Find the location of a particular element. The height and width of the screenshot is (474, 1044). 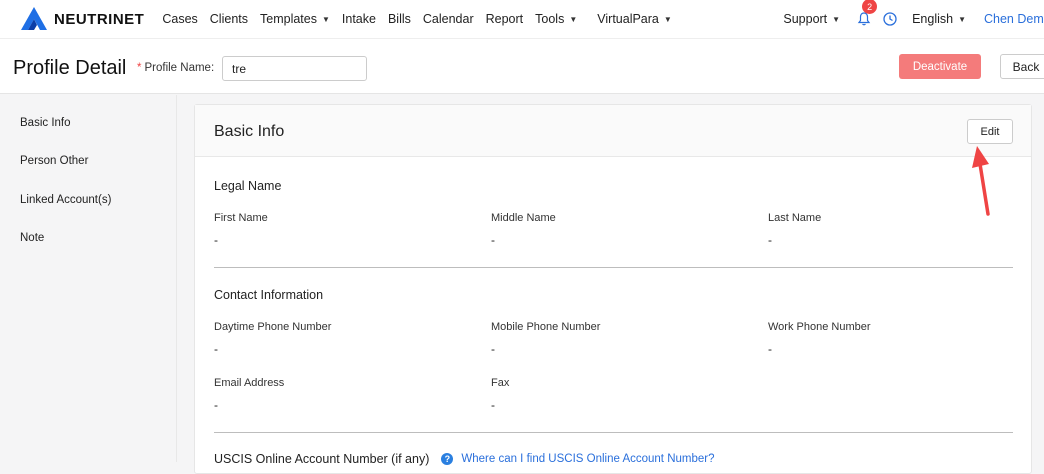

middle-name-label: Middle Name is located at coordinates (523, 218).